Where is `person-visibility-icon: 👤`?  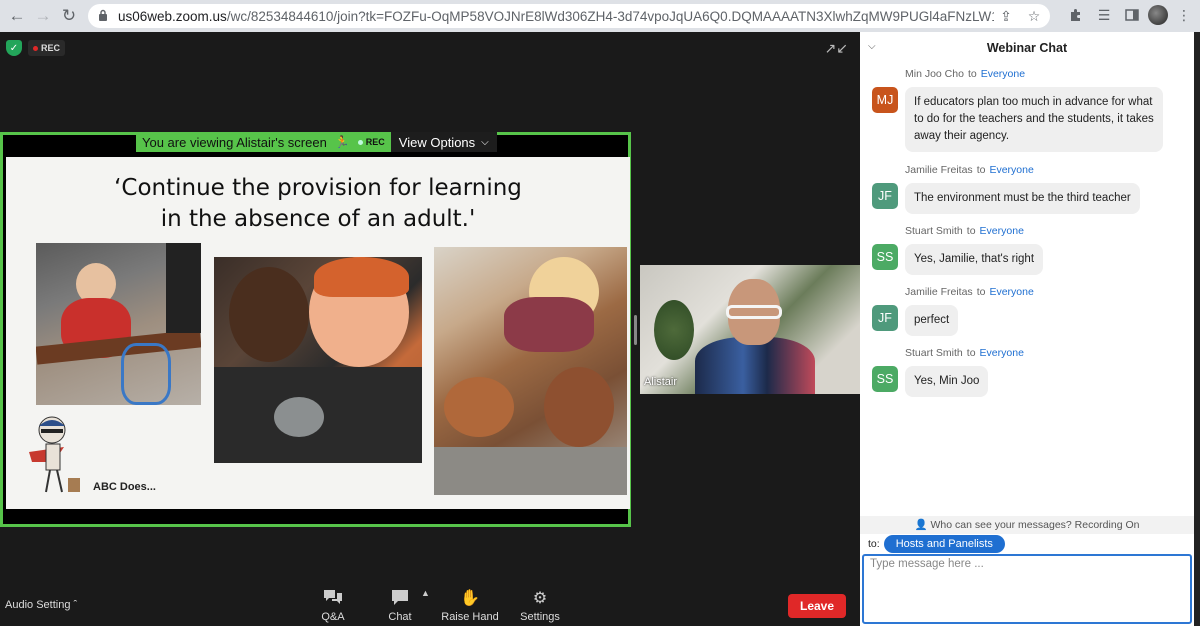 person-visibility-icon: 👤 is located at coordinates (921, 525).